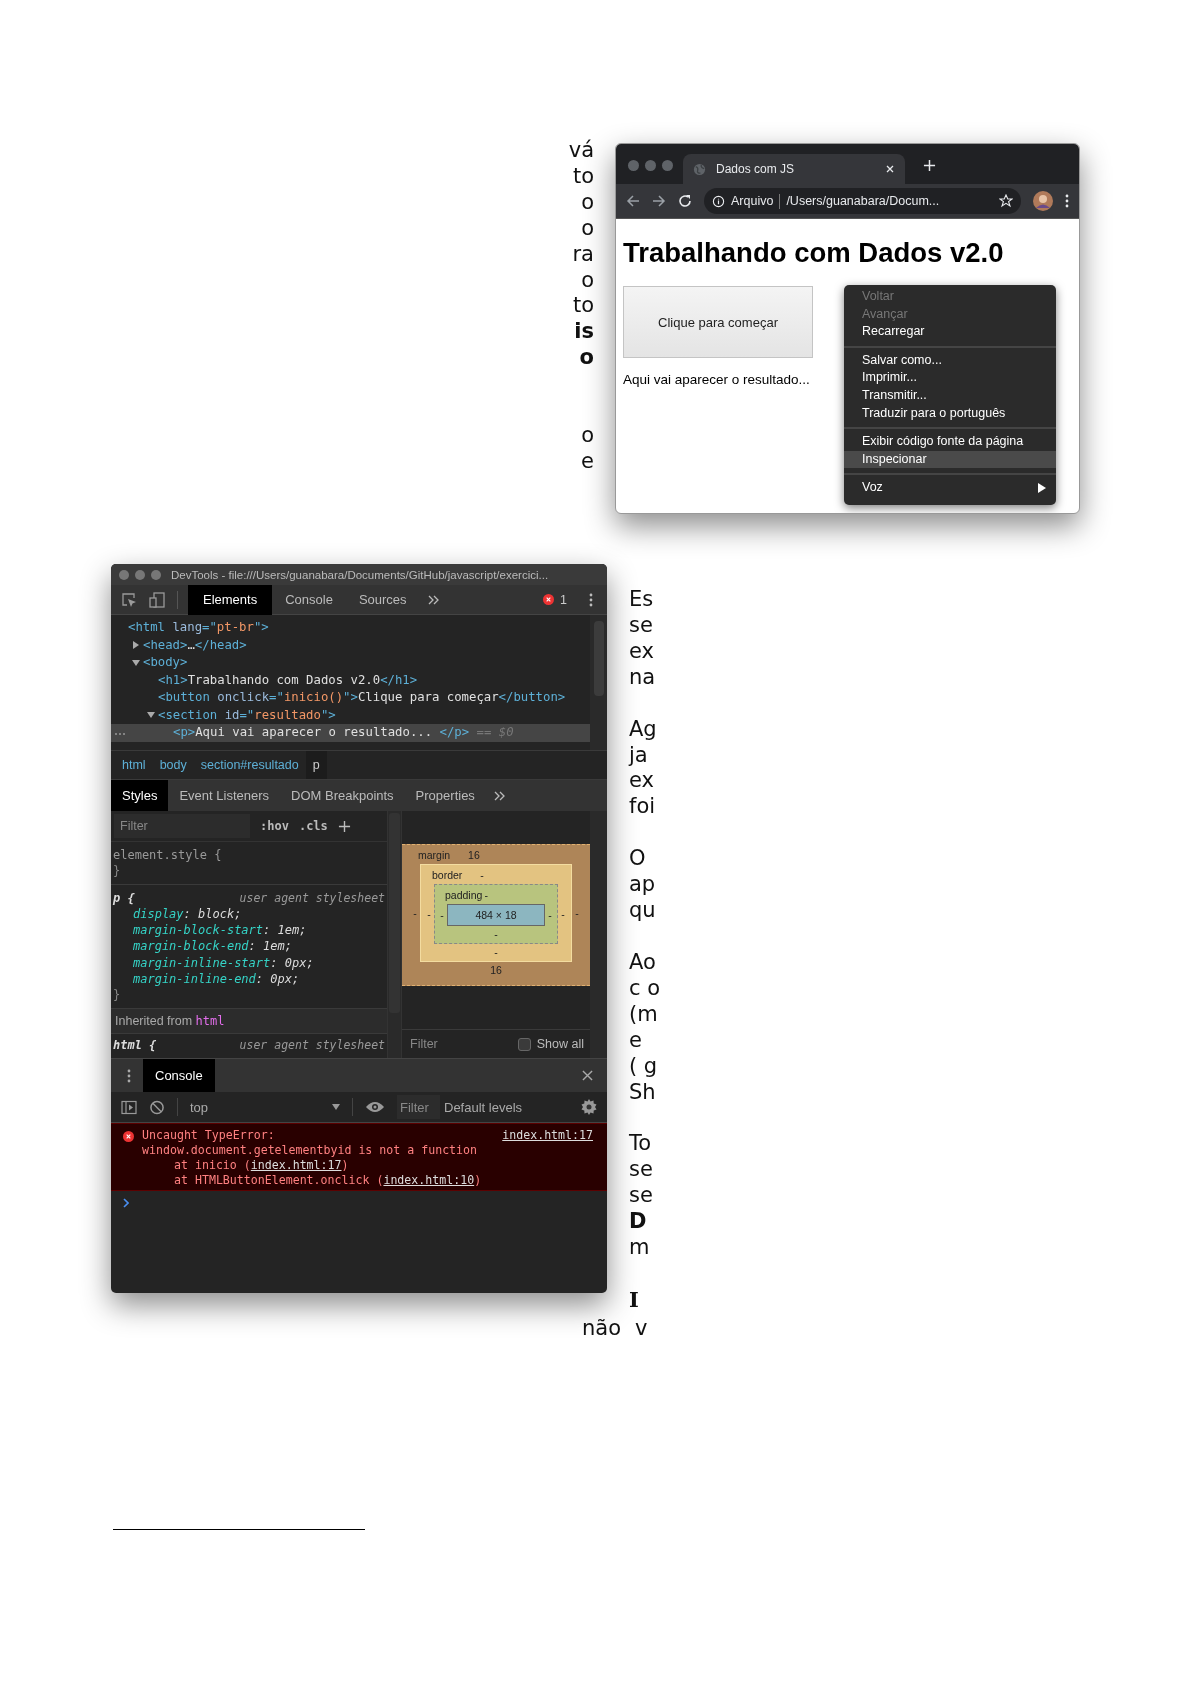  What do you see at coordinates (587, 1075) in the screenshot?
I see `close-icon` at bounding box center [587, 1075].